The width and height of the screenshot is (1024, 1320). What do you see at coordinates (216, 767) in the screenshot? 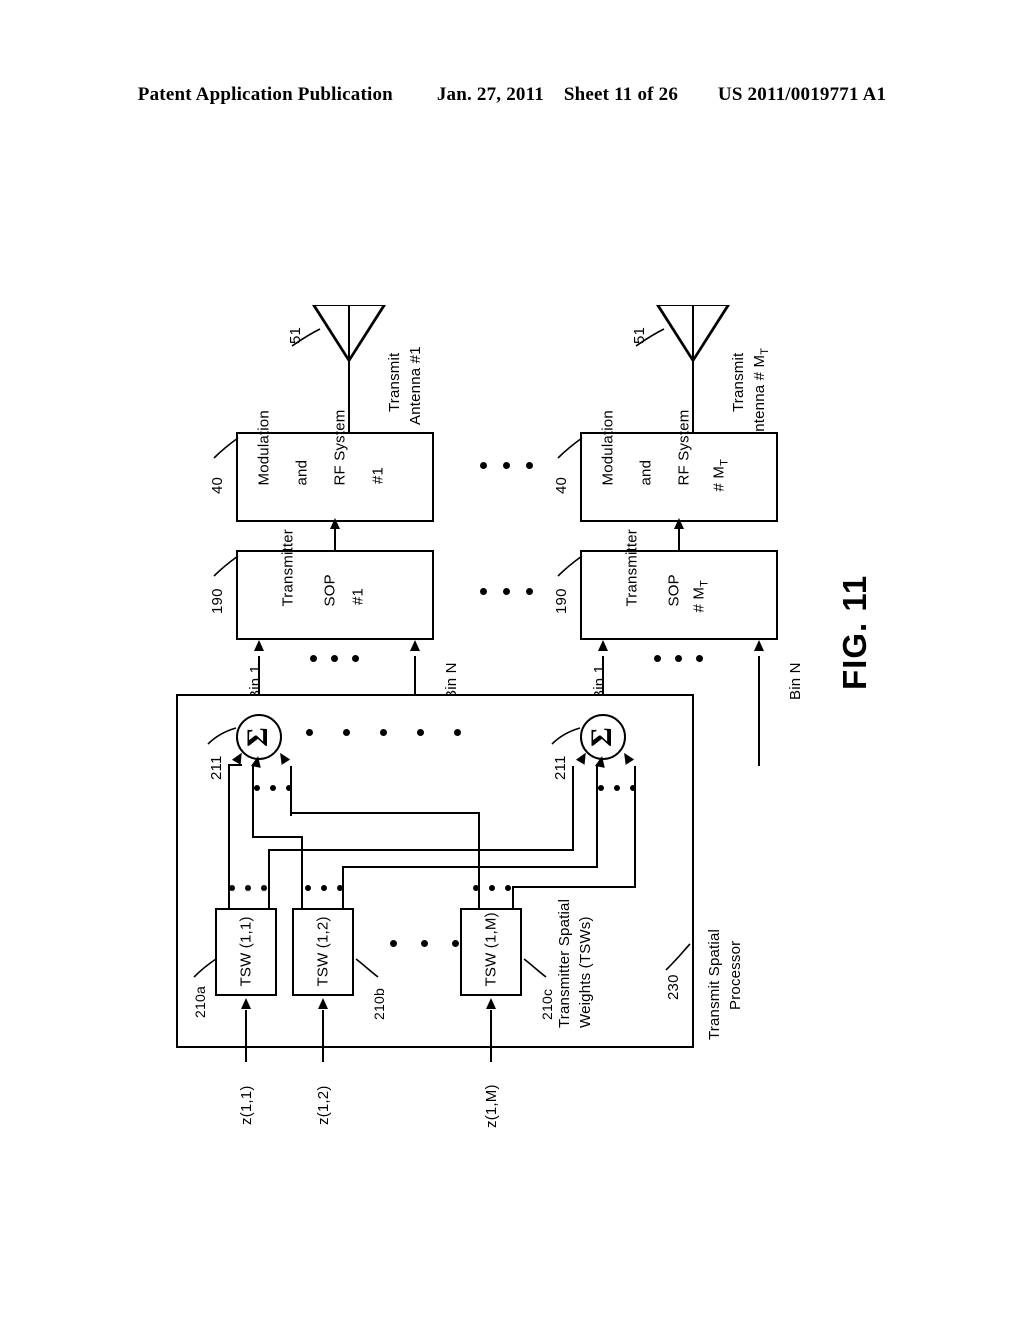
I see `summer-1-ref: 211` at bounding box center [216, 767].